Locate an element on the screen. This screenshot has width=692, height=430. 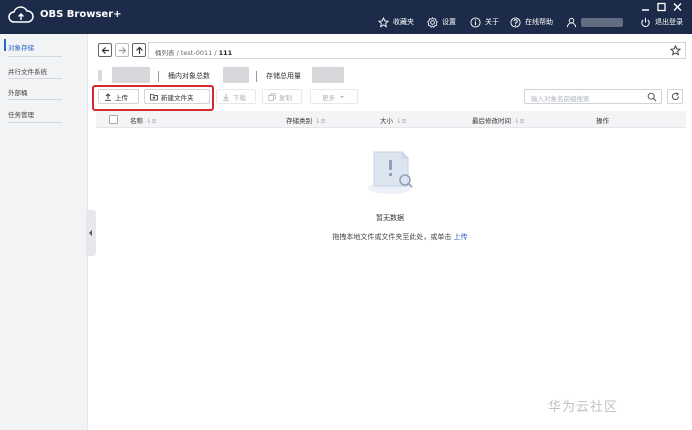
column-header-actions: 操作 is located at coordinates (602, 121).